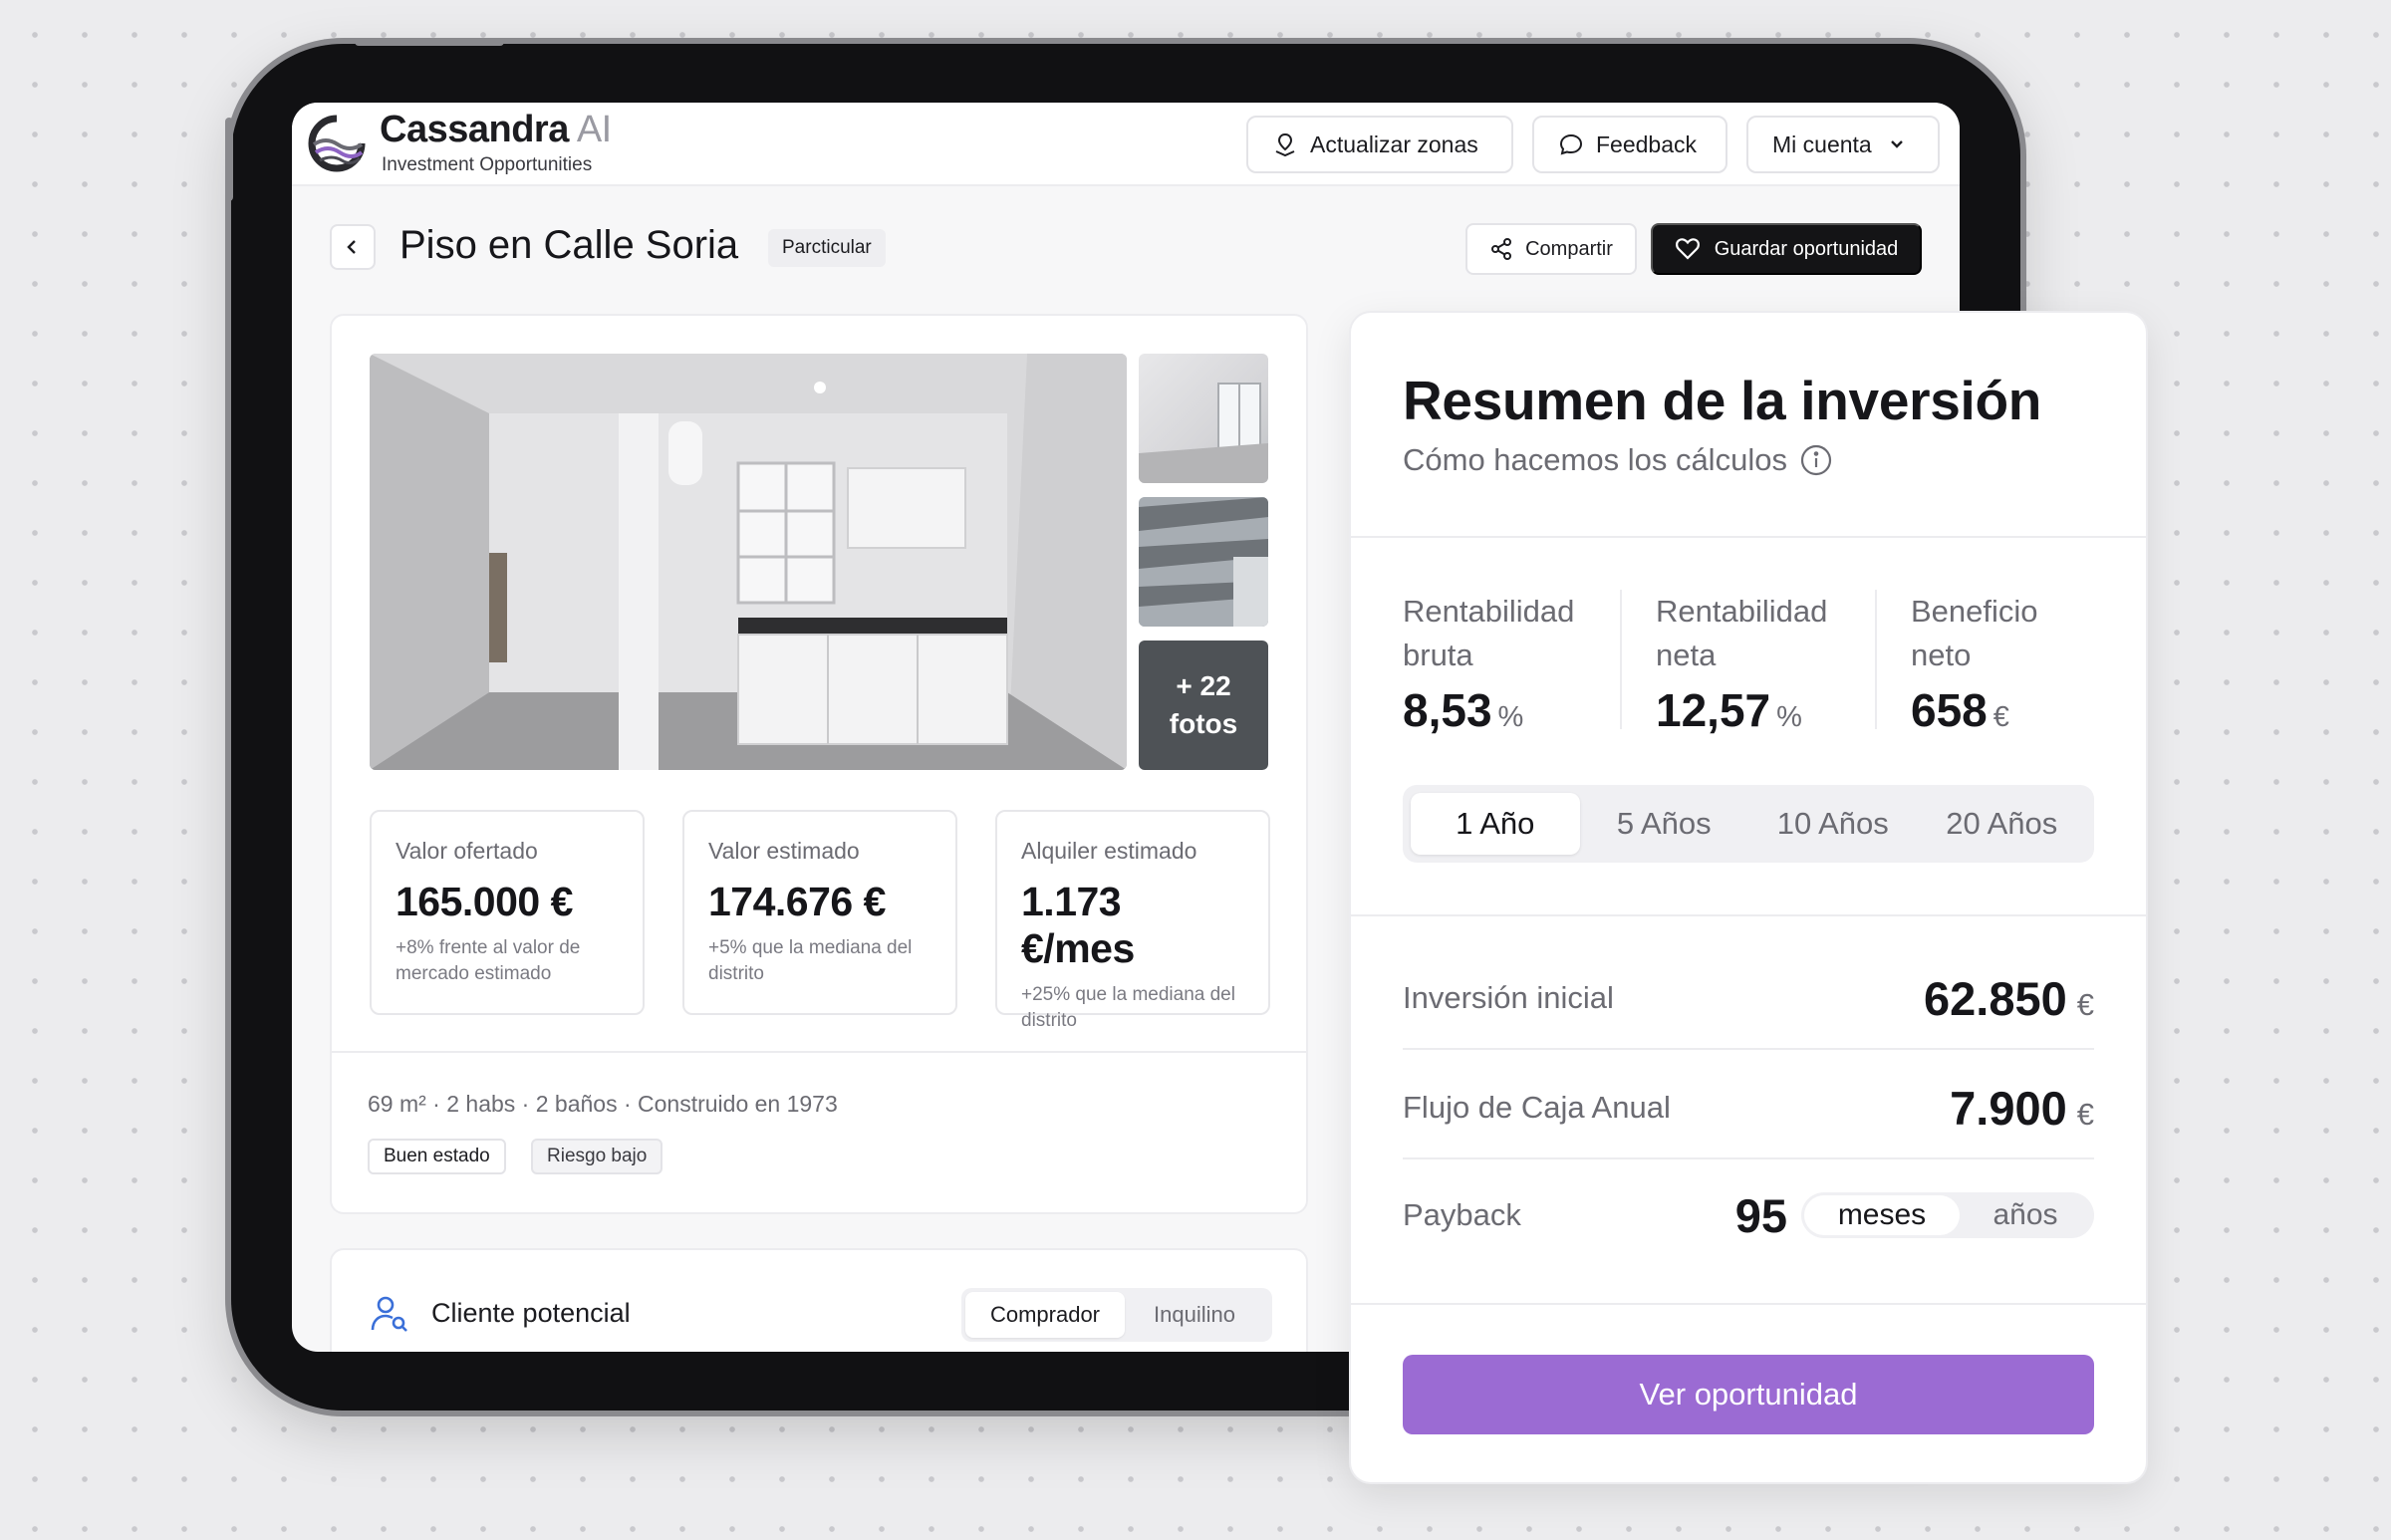  Describe the element at coordinates (569, 245) in the screenshot. I see `property-title: Piso en Calle Soria` at that location.